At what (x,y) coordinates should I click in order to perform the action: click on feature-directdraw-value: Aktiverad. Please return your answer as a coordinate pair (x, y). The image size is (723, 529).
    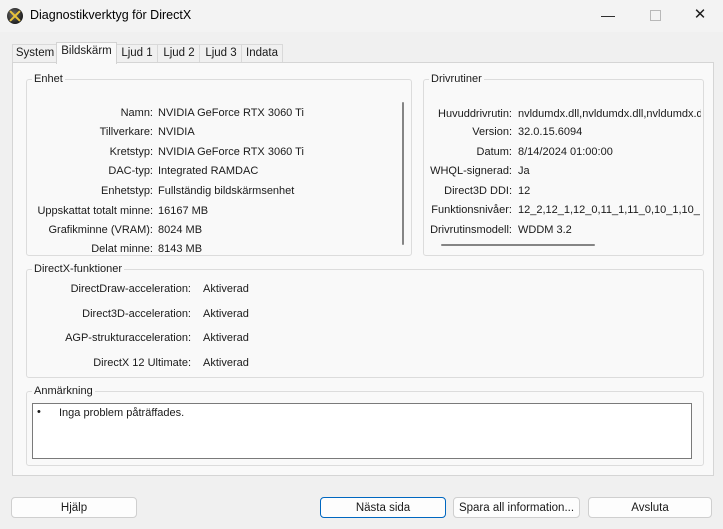
    Looking at the image, I should click on (226, 289).